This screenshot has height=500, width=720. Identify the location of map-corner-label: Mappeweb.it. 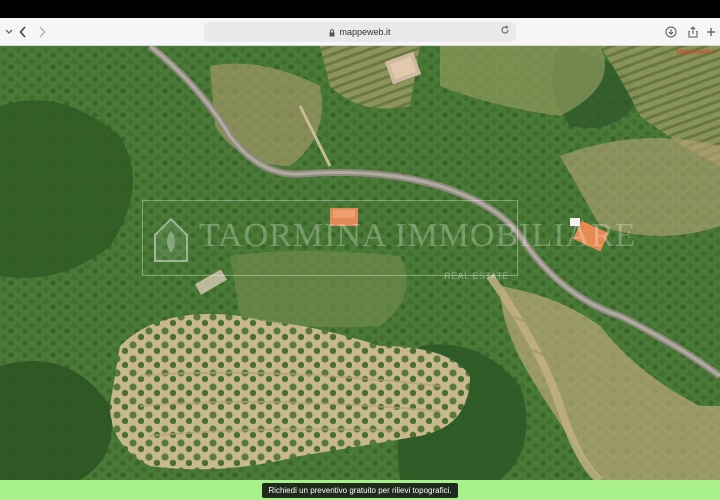
(696, 52).